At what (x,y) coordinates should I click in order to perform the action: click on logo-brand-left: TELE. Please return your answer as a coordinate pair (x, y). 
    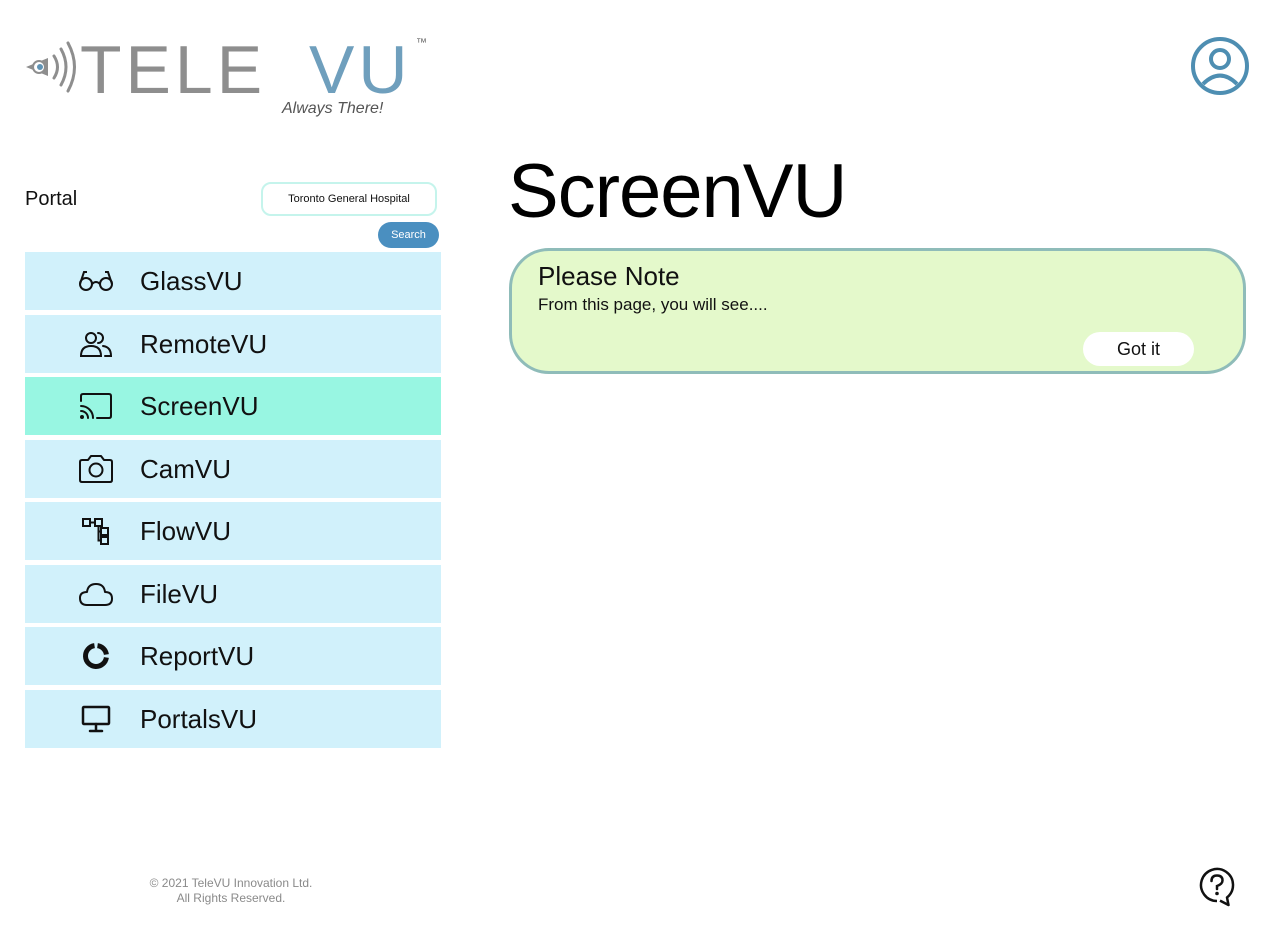
    Looking at the image, I should click on (173, 71).